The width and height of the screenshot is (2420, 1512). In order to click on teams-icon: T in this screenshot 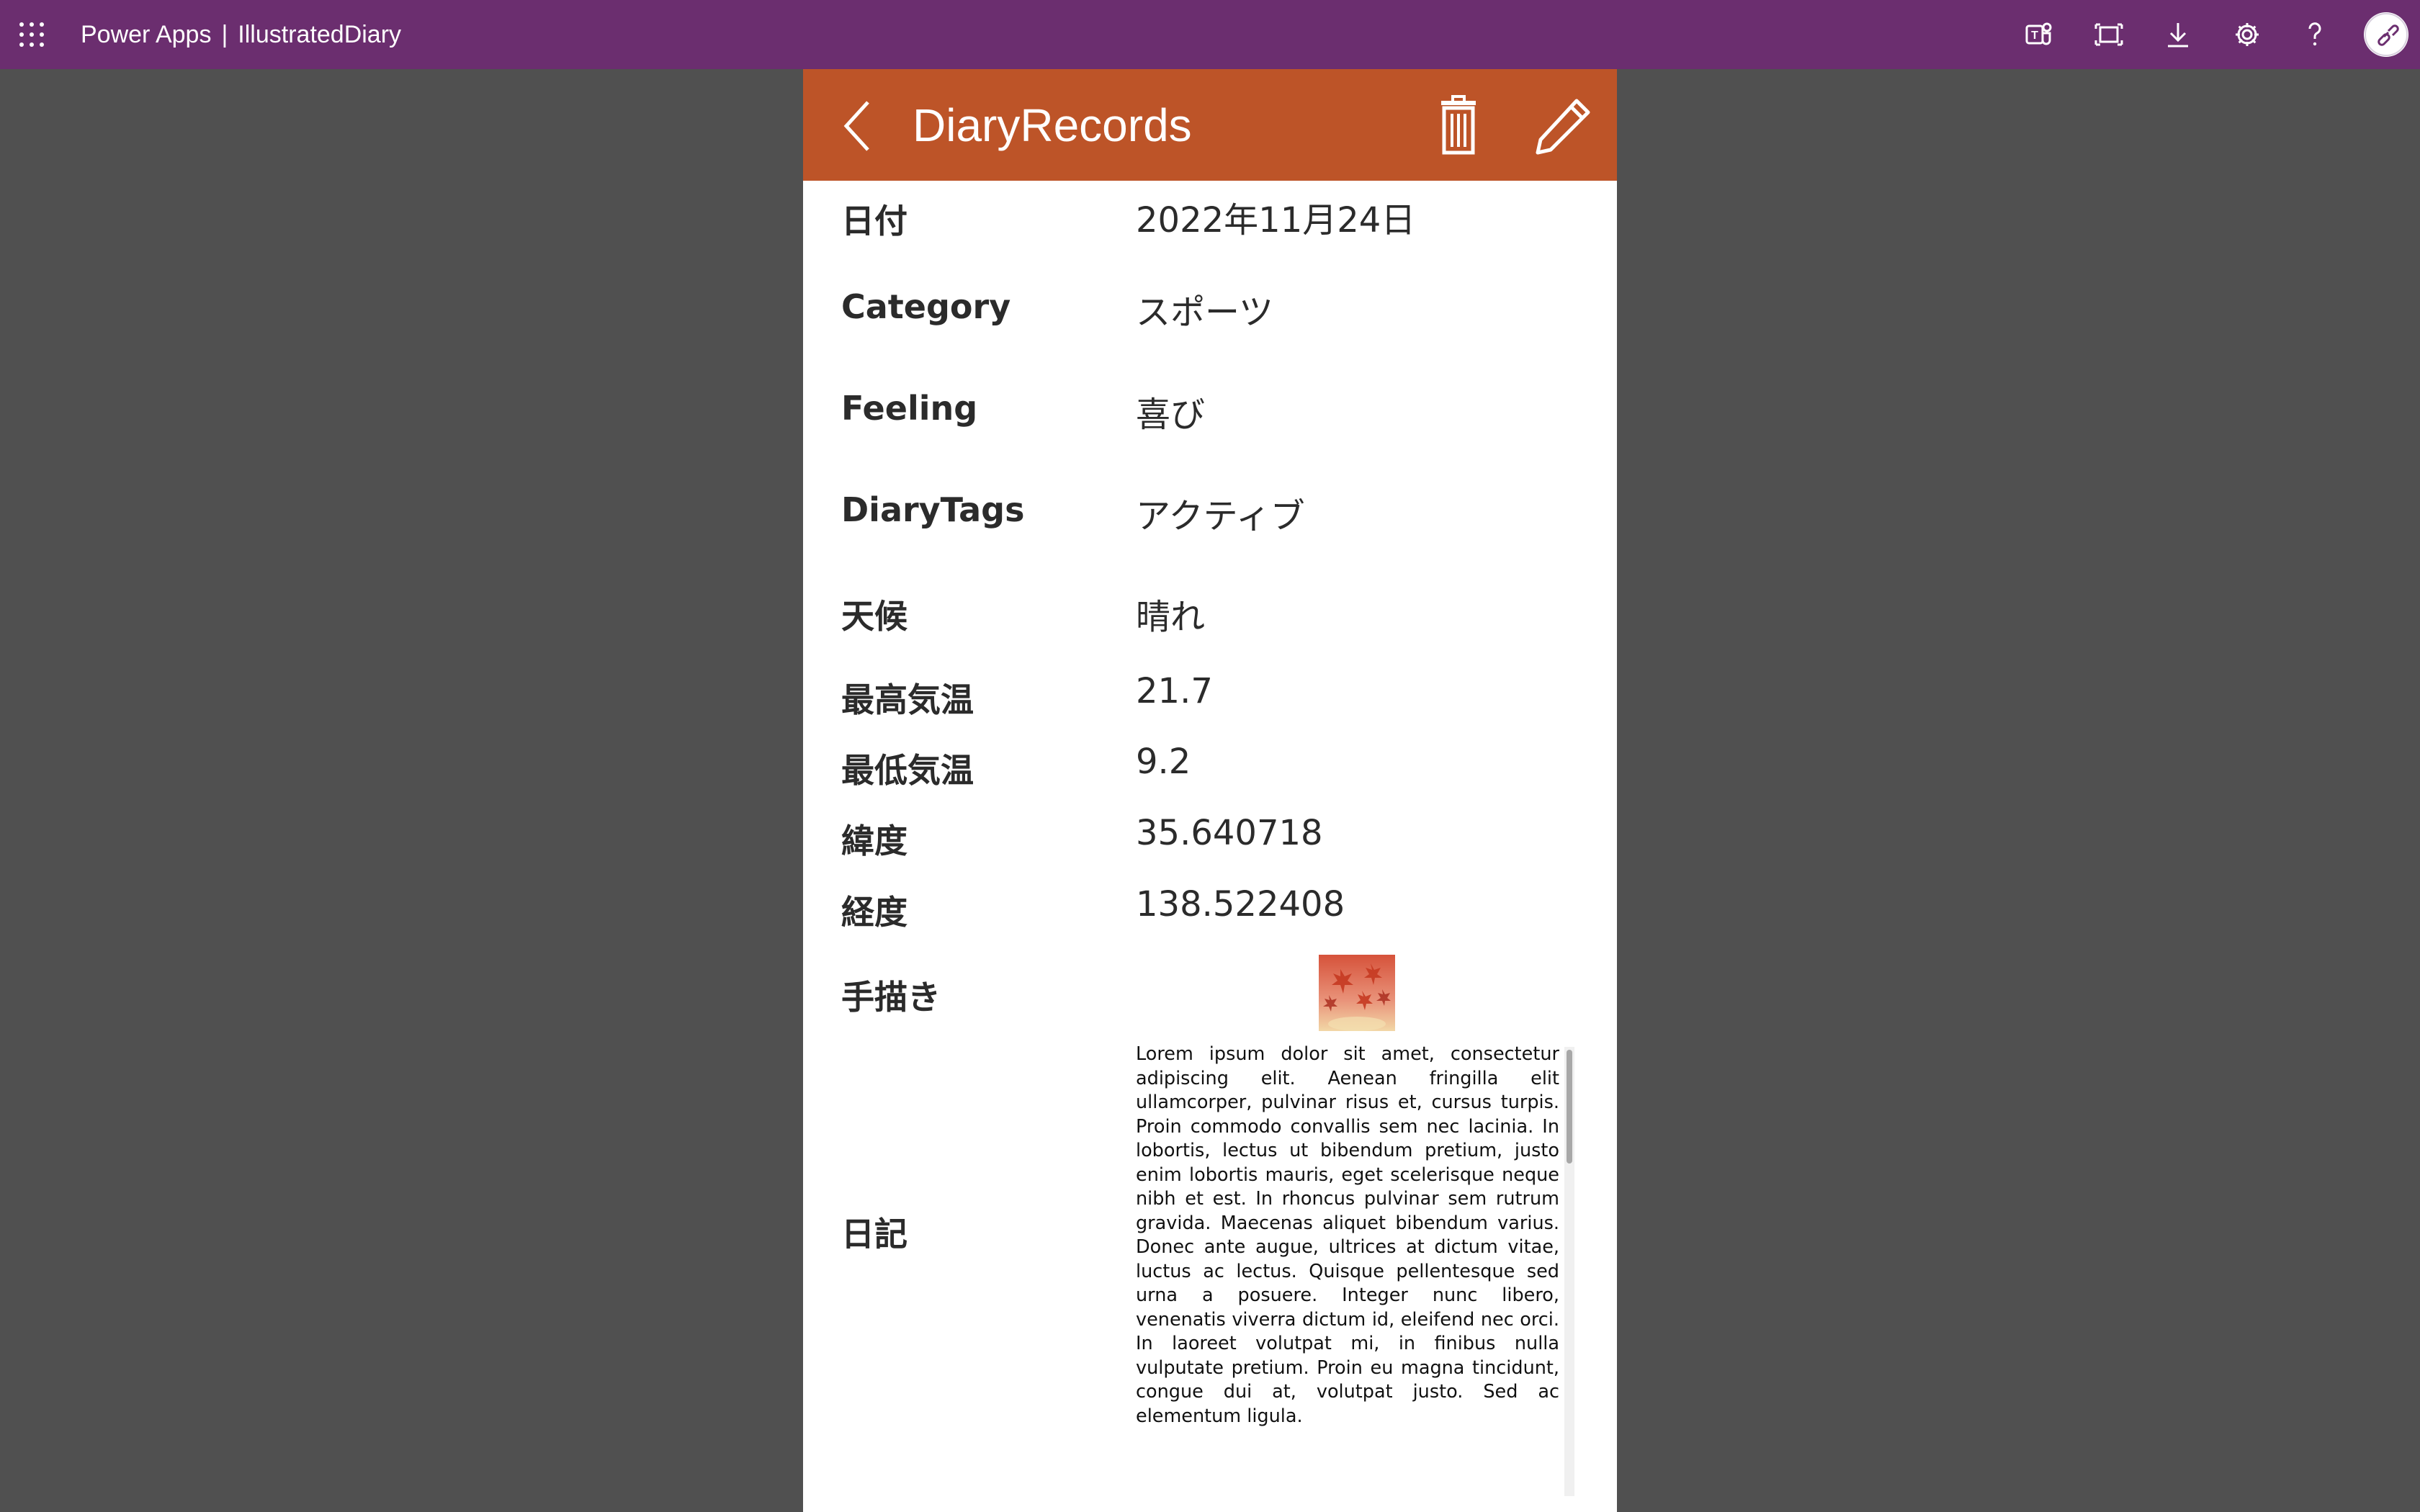, I will do `click(2038, 34)`.